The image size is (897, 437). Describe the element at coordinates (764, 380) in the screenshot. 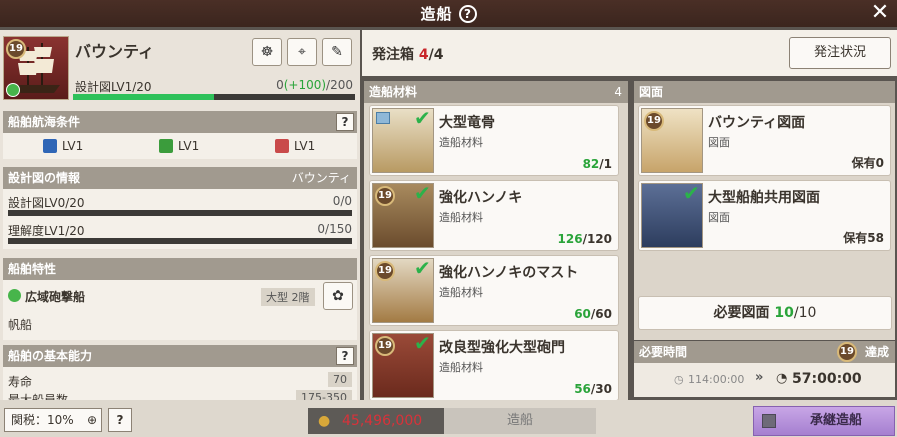

I see `time-body: ◷ 114:00:00 » ◔ 57:00:00` at that location.